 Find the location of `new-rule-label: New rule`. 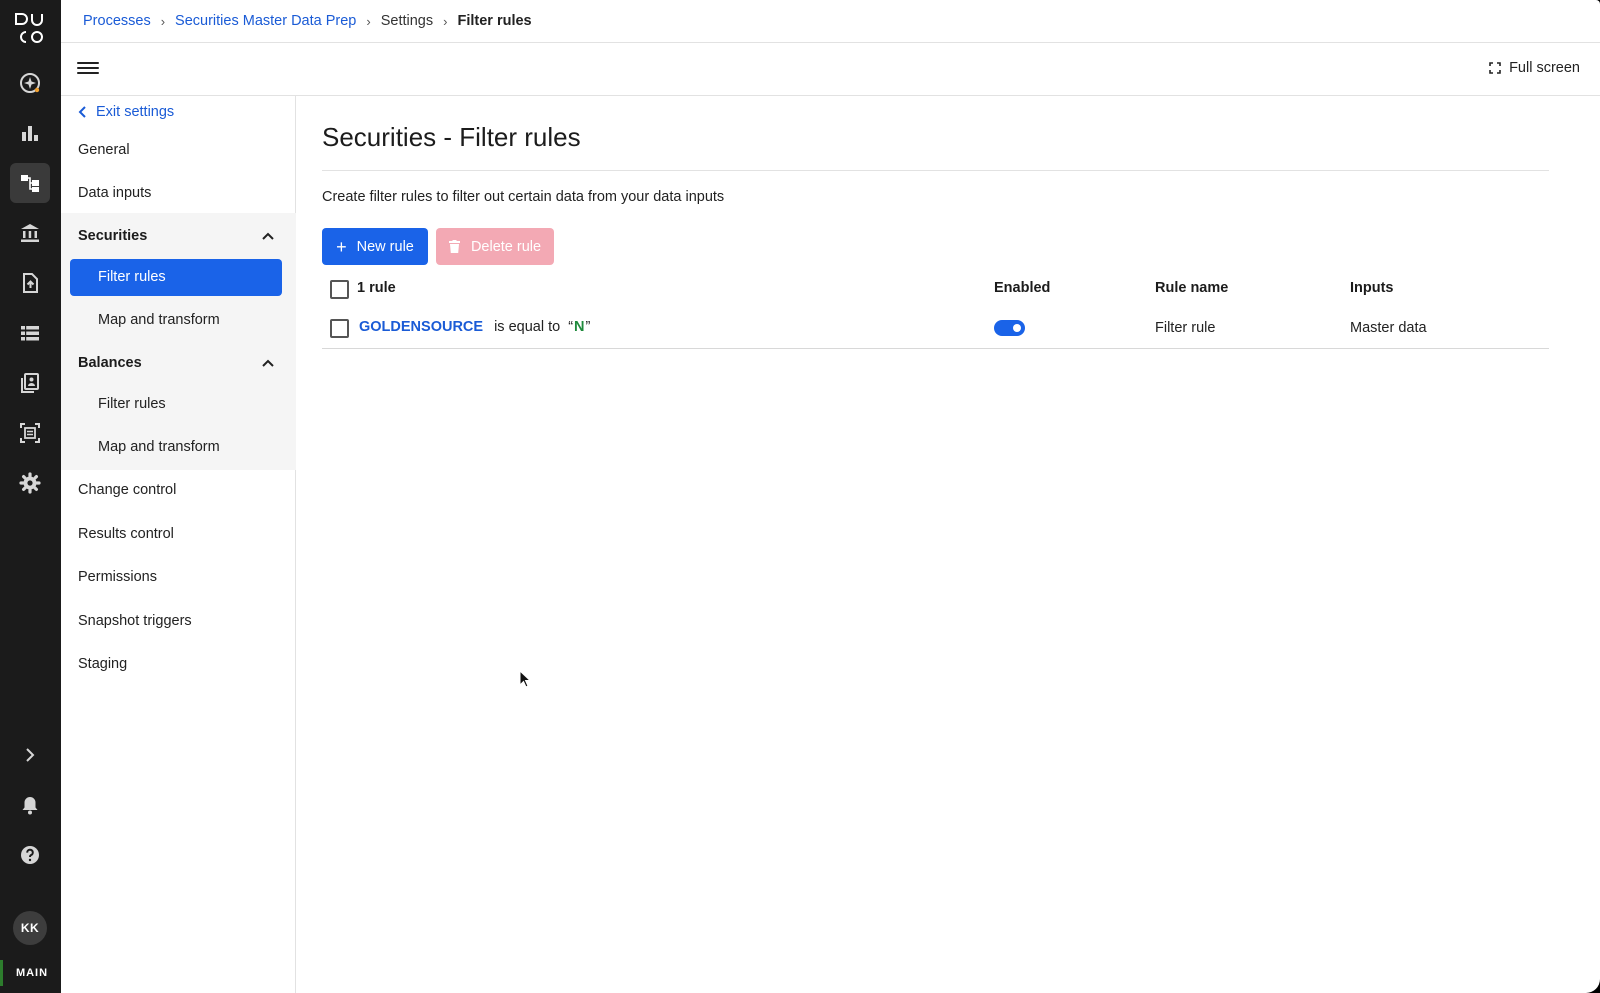

new-rule-label: New rule is located at coordinates (385, 246).